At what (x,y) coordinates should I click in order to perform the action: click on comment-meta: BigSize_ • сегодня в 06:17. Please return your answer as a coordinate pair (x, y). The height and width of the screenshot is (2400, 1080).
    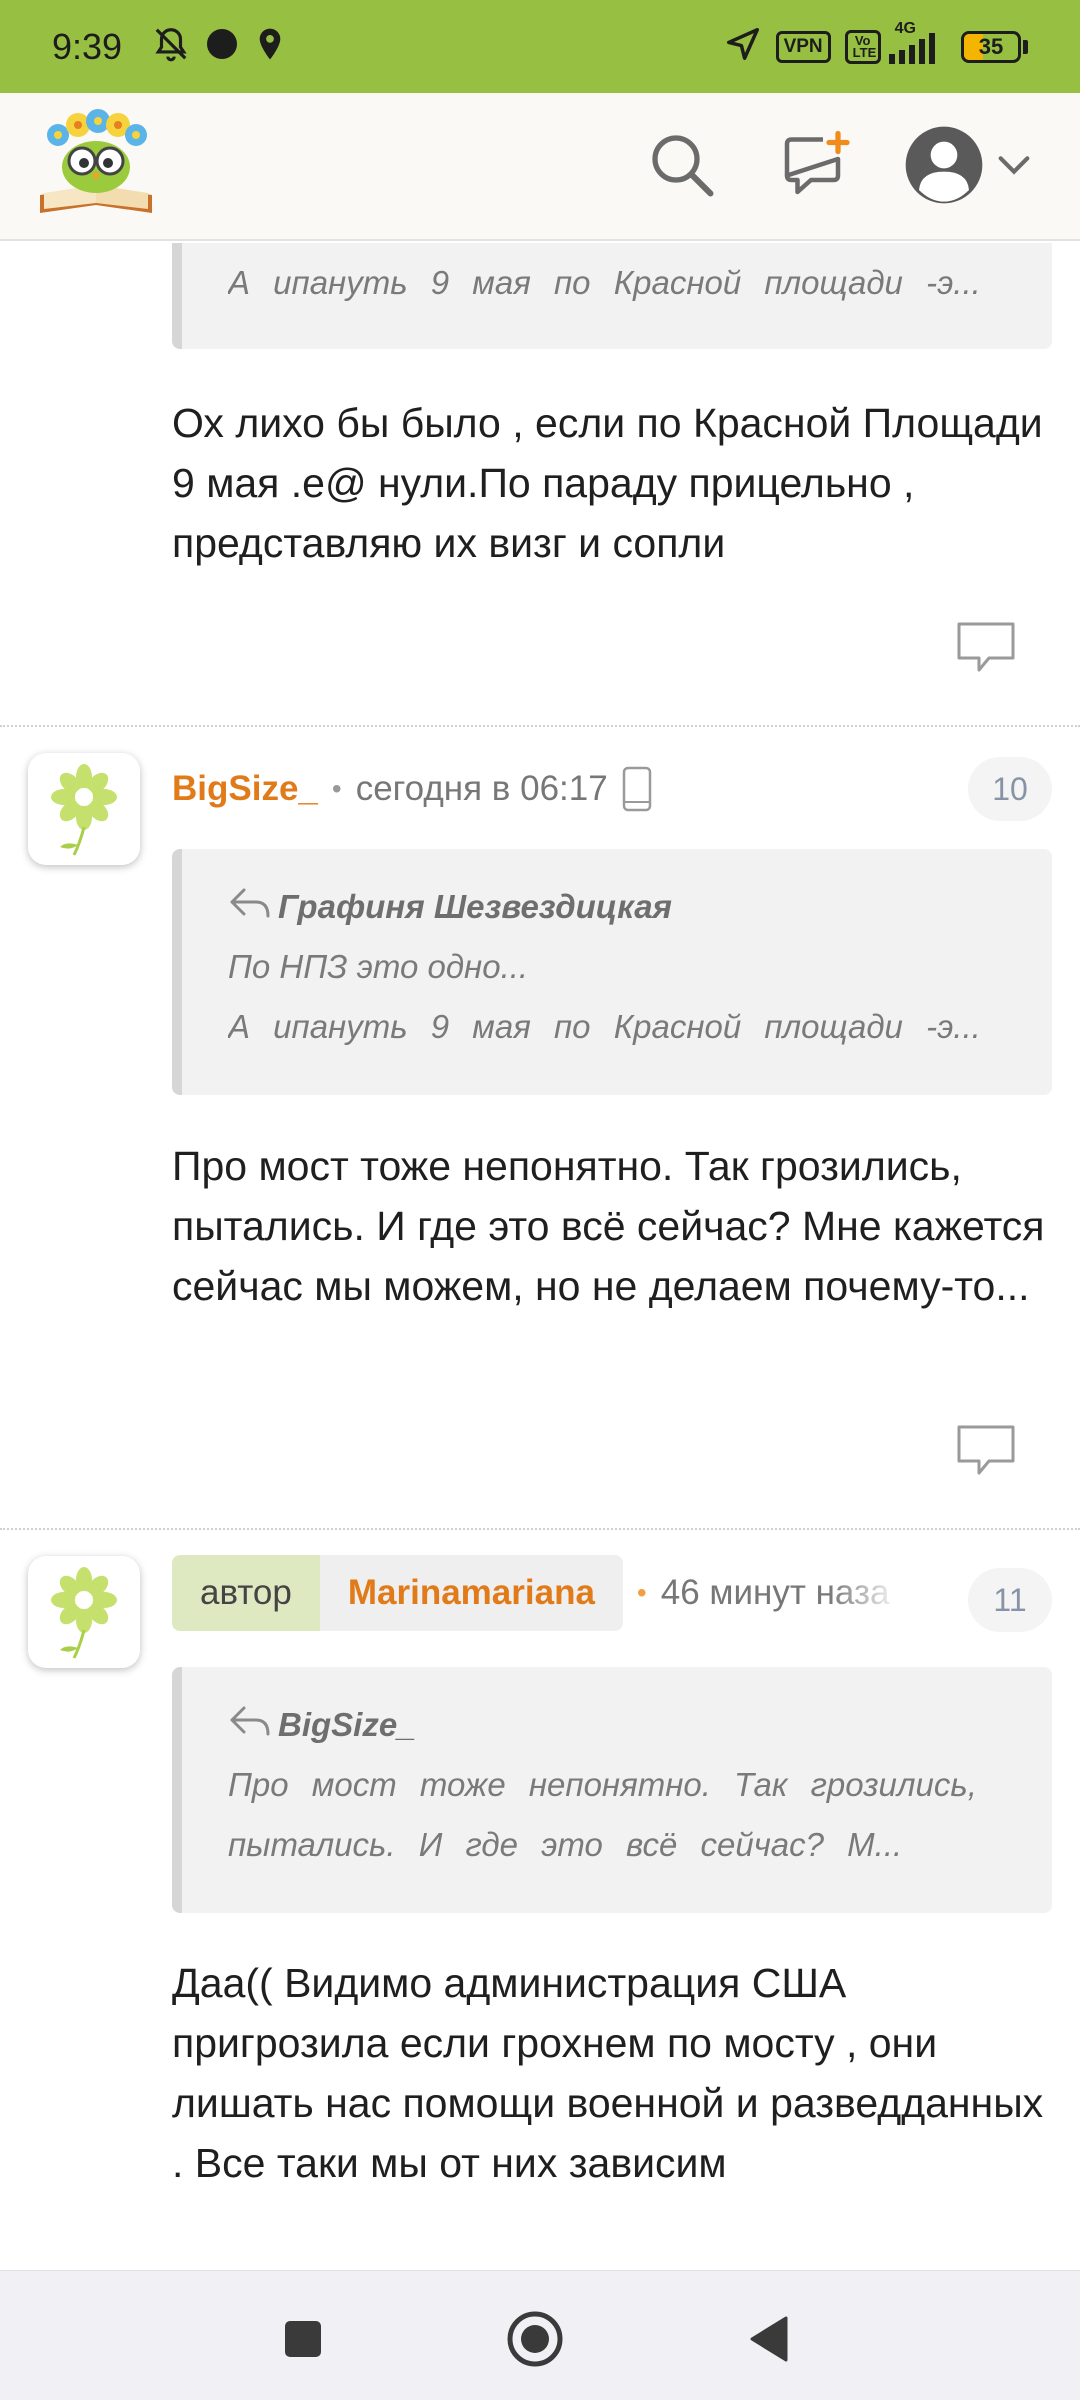
    Looking at the image, I should click on (412, 789).